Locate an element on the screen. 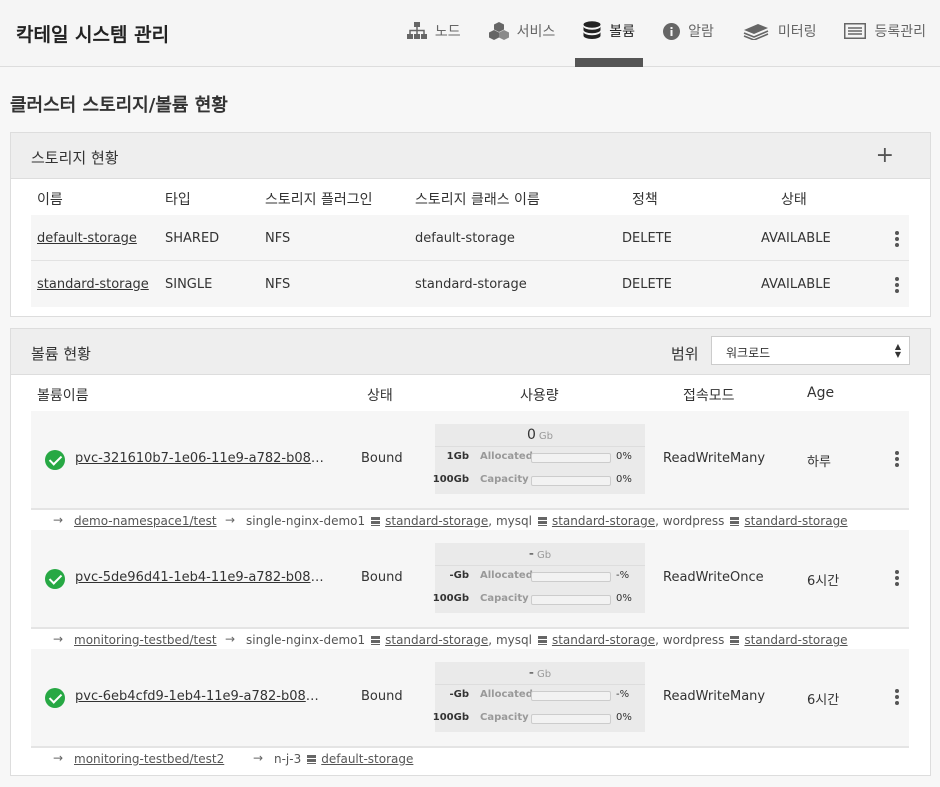 Image resolution: width=940 pixels, height=787 pixels. nav-item-node: 노드 is located at coordinates (434, 31).